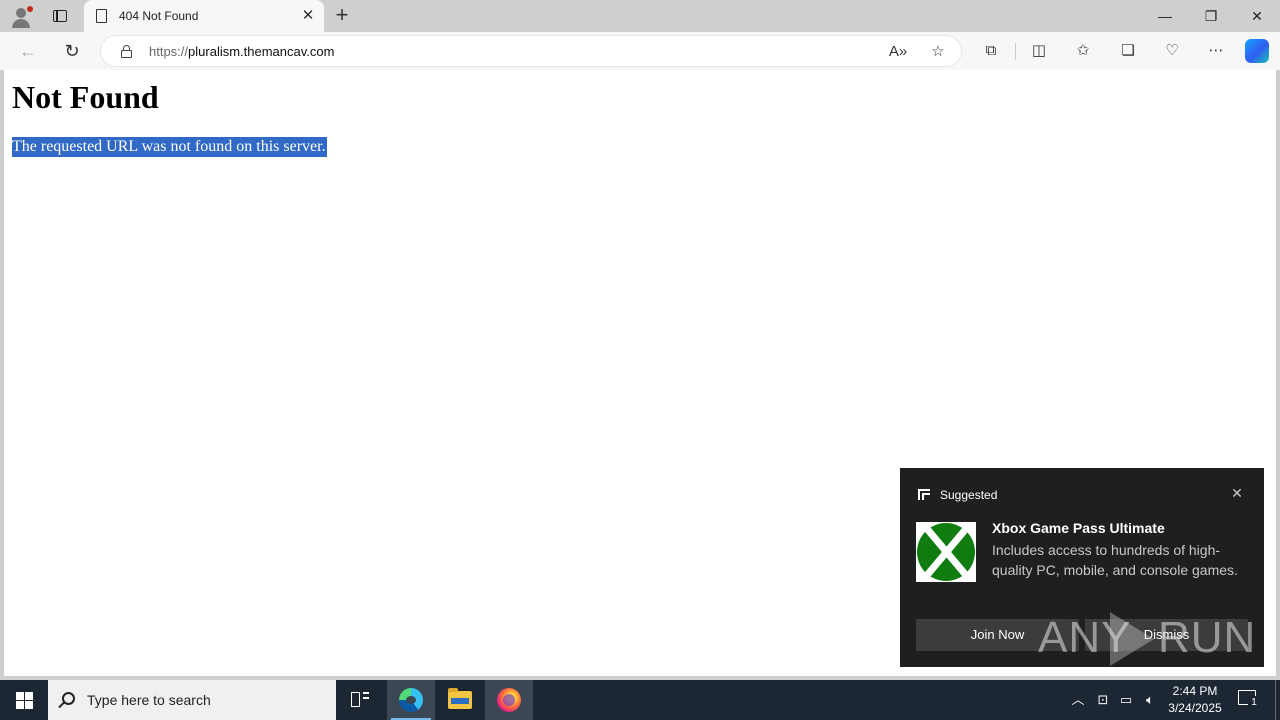 The width and height of the screenshot is (1280, 720). I want to click on address-bar: https://pluralism.themancav.com A» ☆, so click(531, 51).